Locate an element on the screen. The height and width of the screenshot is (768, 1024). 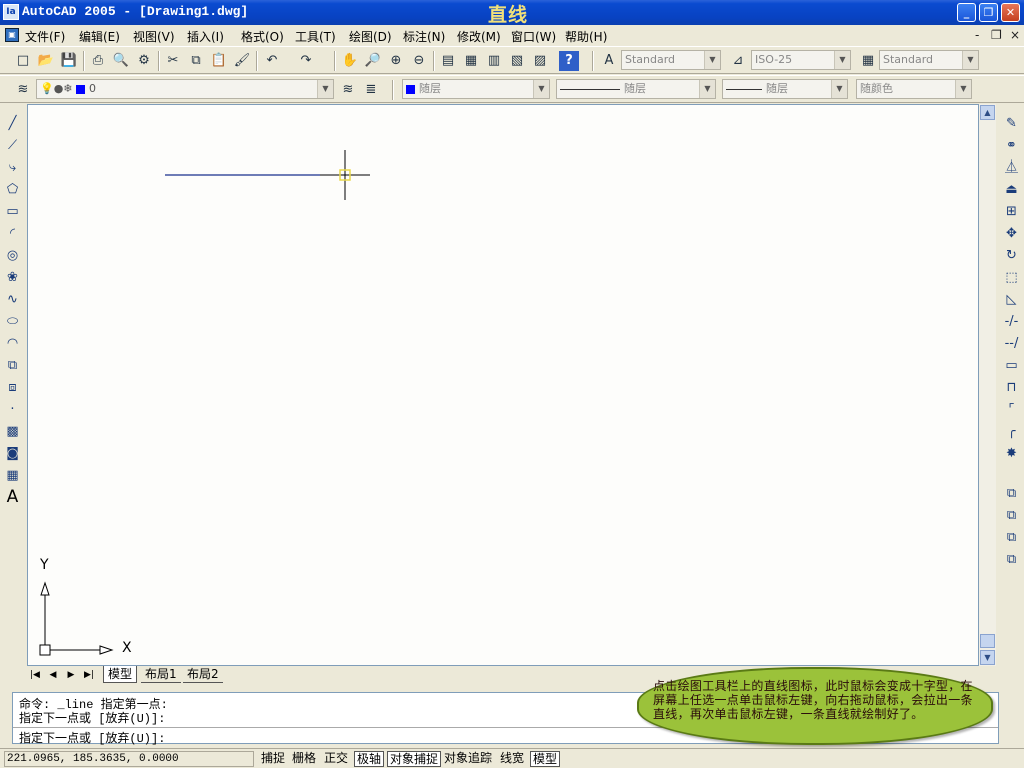
polygon-icon: ⬠ is located at coordinates (12, 189).